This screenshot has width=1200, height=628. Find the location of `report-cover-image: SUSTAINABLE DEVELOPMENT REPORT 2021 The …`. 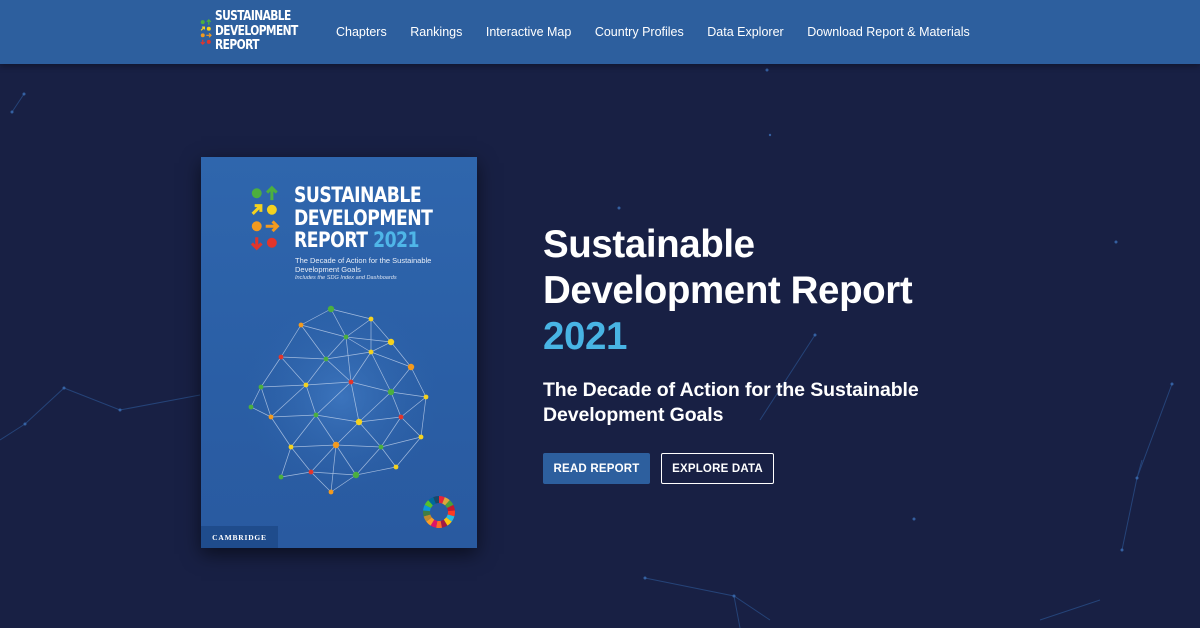

report-cover-image: SUSTAINABLE DEVELOPMENT REPORT 2021 The … is located at coordinates (339, 352).